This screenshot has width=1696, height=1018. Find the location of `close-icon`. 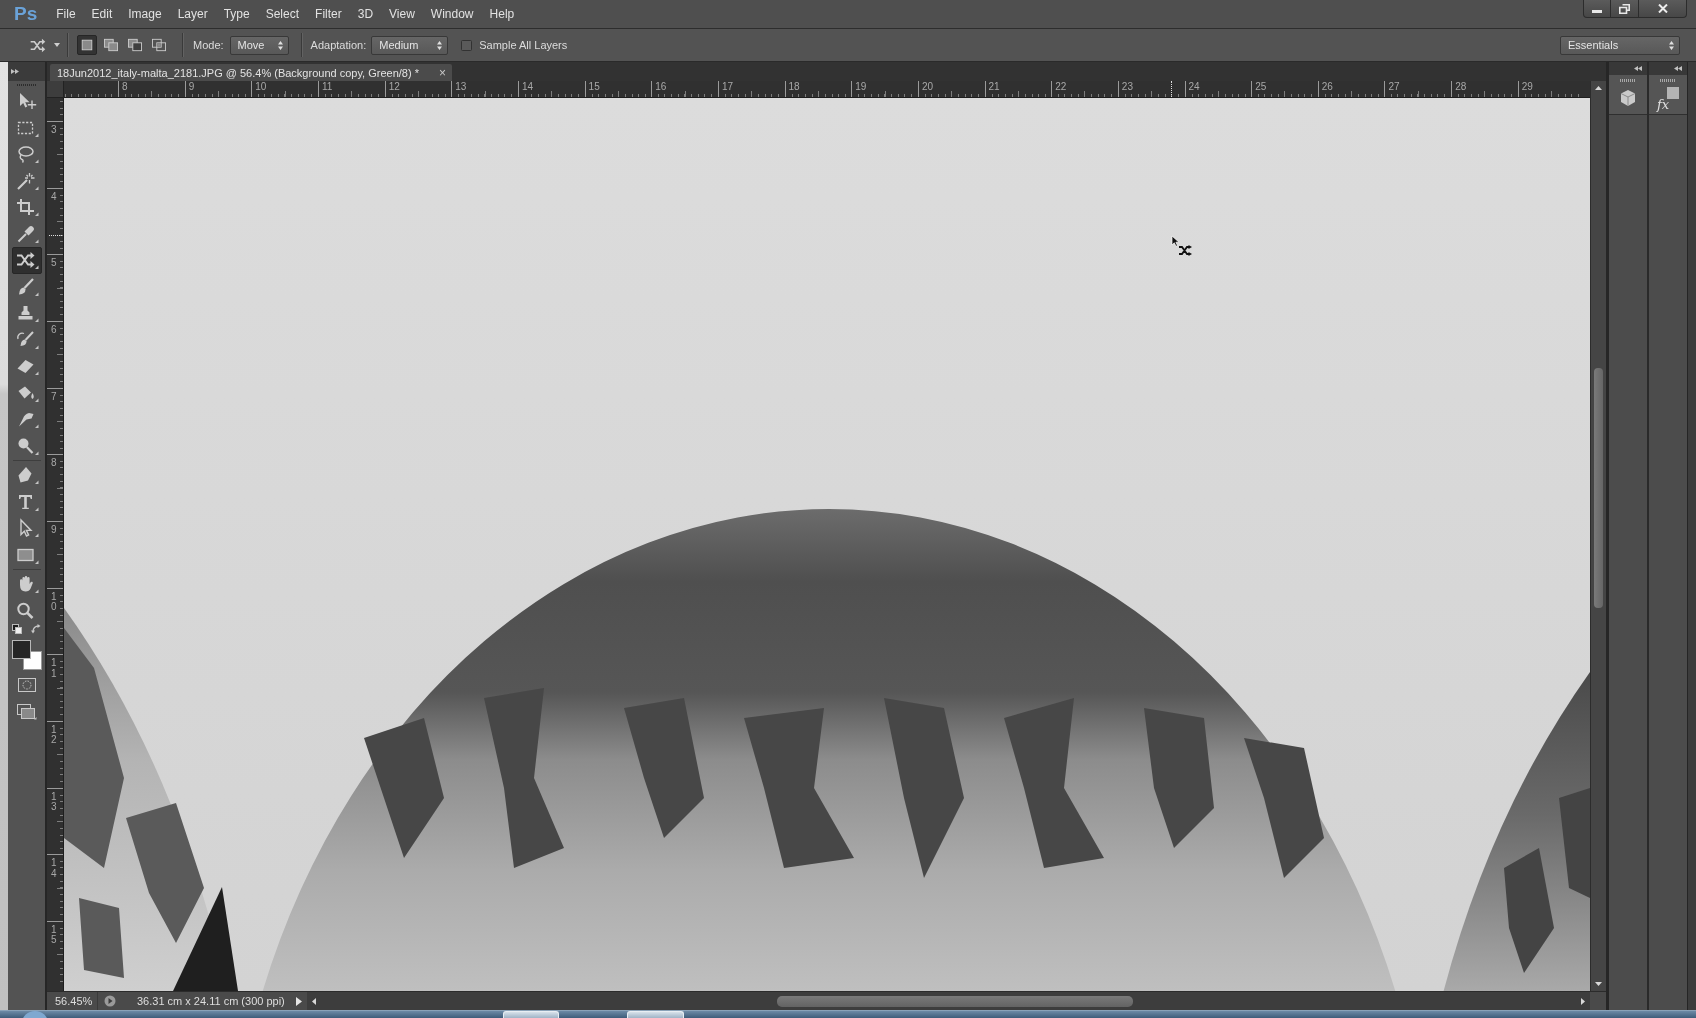

close-icon is located at coordinates (1662, 8).